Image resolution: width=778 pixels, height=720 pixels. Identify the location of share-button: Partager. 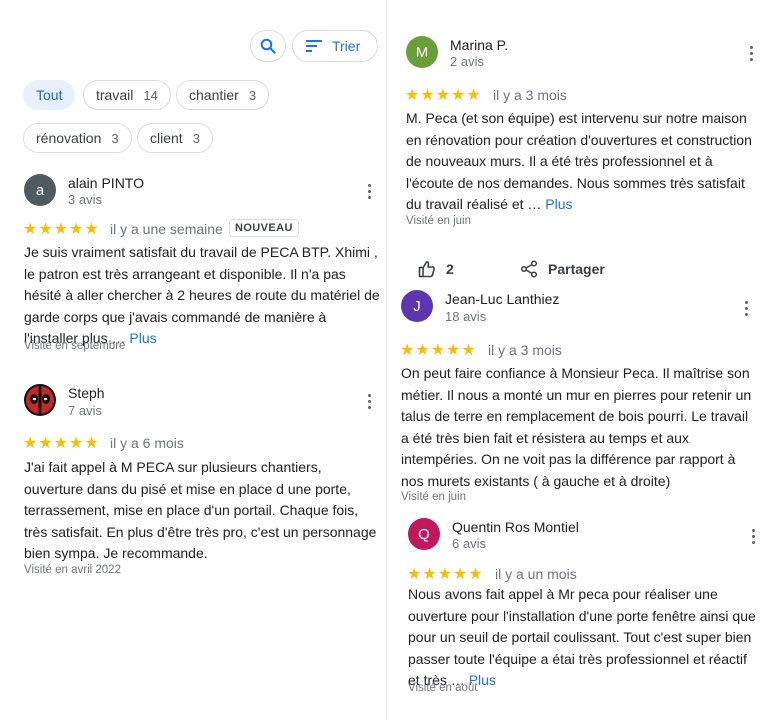
(562, 269).